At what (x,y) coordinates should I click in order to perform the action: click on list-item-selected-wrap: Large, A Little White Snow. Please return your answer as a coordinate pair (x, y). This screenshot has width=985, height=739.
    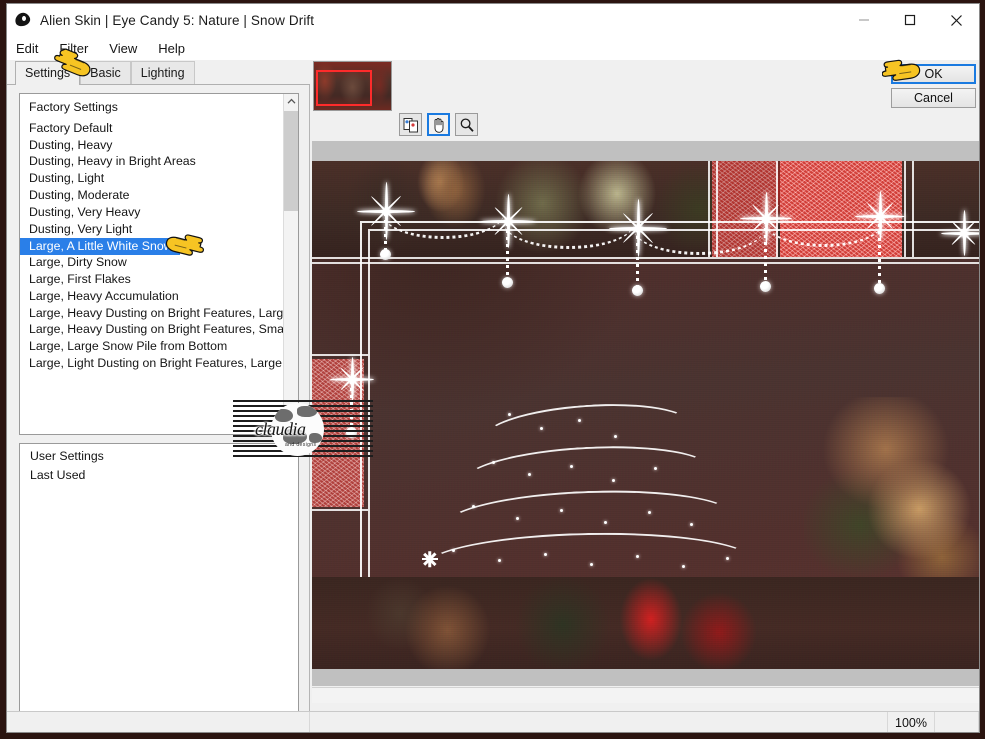
    Looking at the image, I should click on (152, 246).